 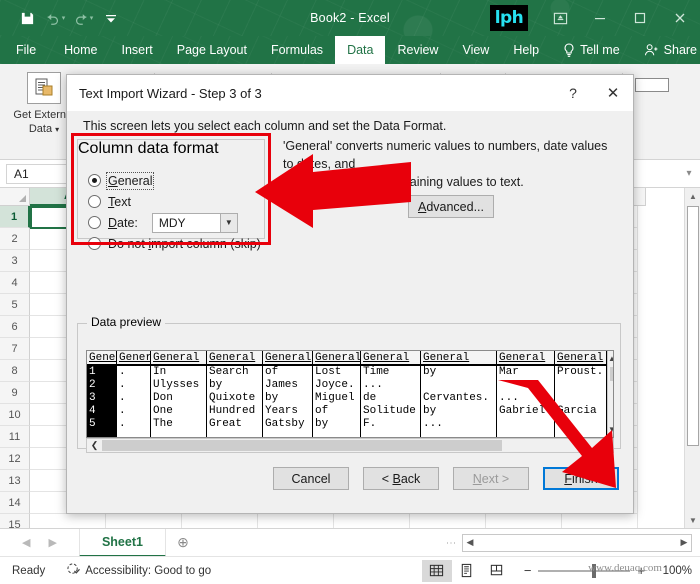 I want to click on radio-option-text: Text, so click(x=171, y=201).